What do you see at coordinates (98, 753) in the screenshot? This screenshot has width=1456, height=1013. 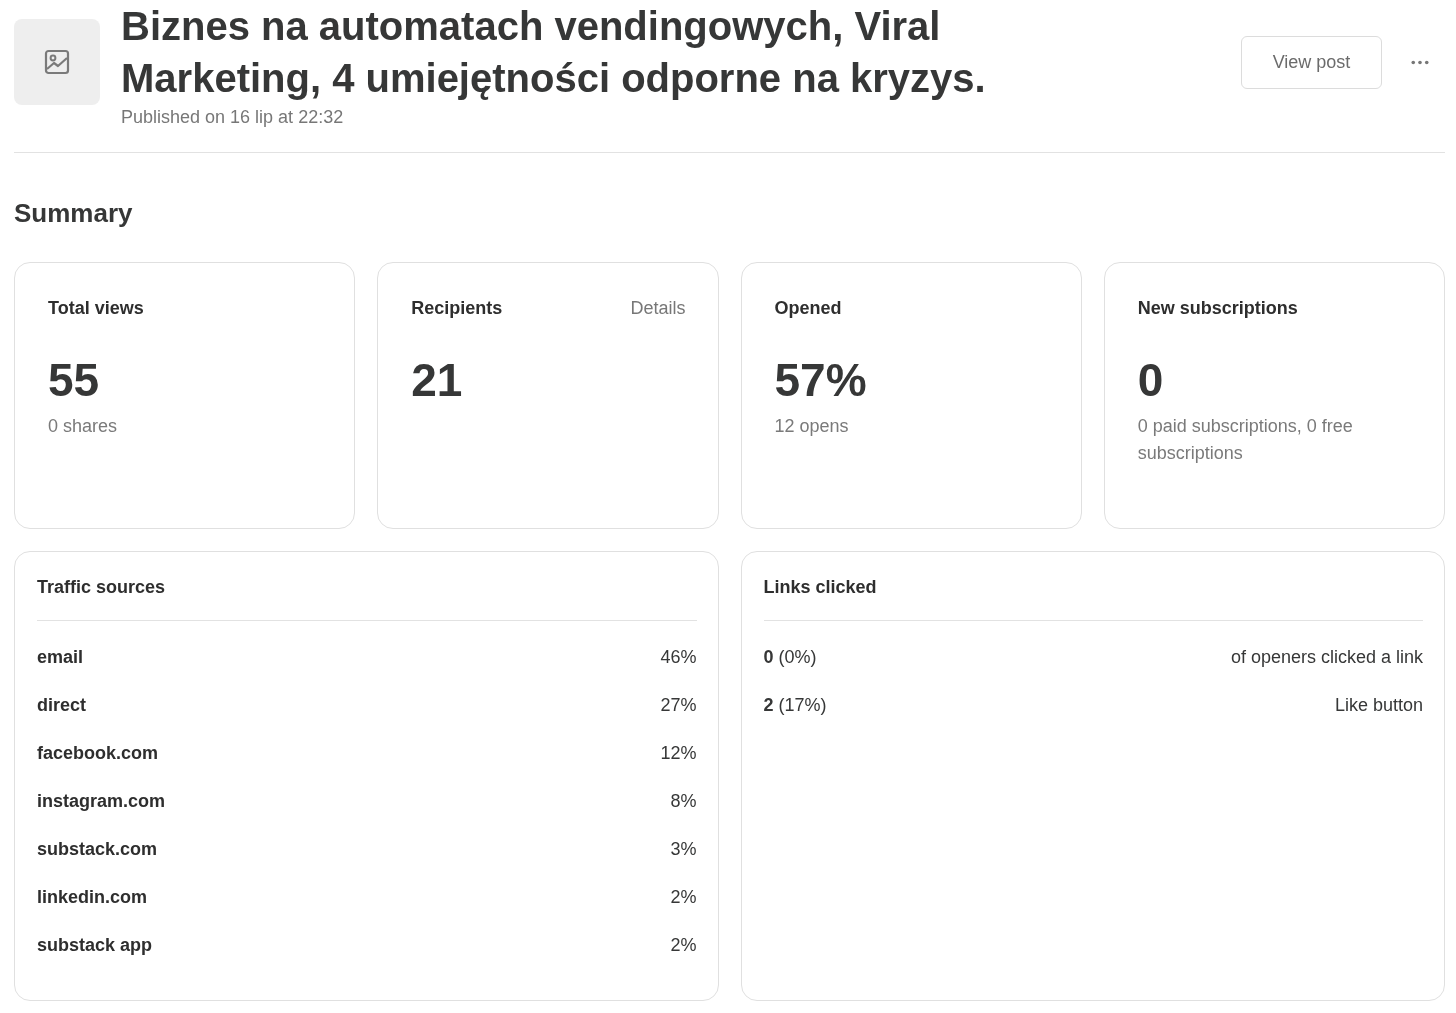 I see `source-name: facebook.com` at bounding box center [98, 753].